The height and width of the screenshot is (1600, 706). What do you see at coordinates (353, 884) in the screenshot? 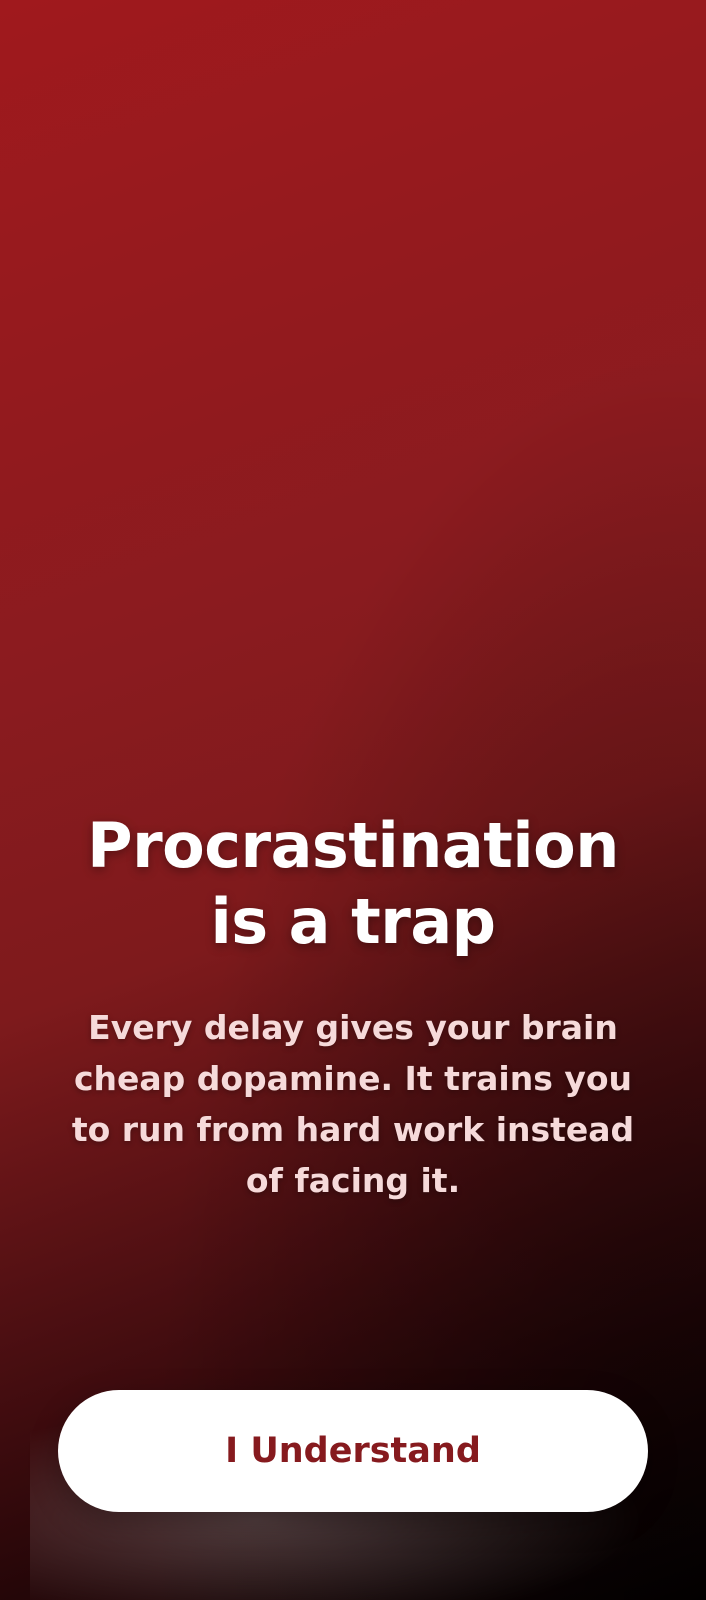
I see `headline: Procrastination is a trap` at bounding box center [353, 884].